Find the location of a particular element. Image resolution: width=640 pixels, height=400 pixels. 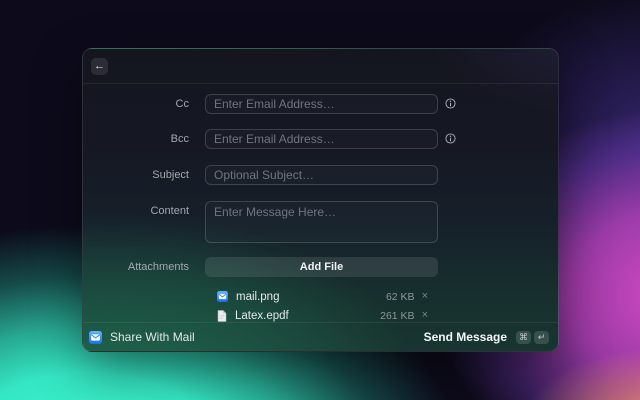

cc-field-row: Cc is located at coordinates (320, 104).